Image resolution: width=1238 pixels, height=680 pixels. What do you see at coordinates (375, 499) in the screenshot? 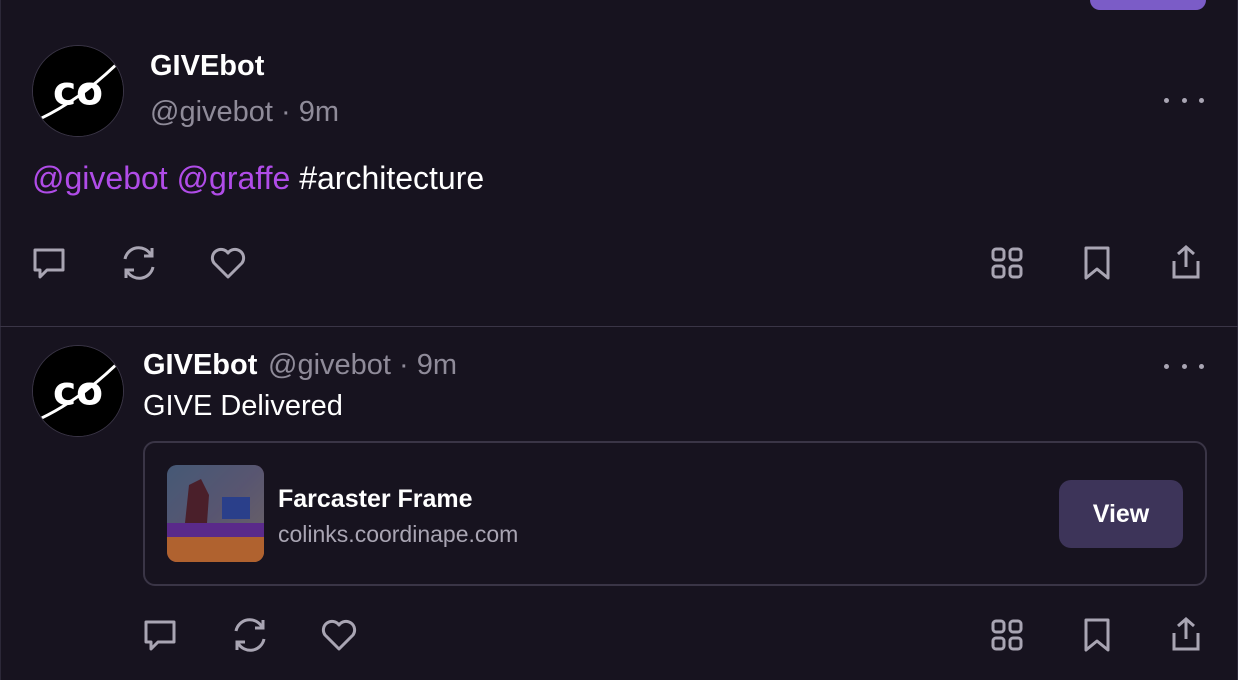
I see `frame-title: Farcaster Frame` at bounding box center [375, 499].